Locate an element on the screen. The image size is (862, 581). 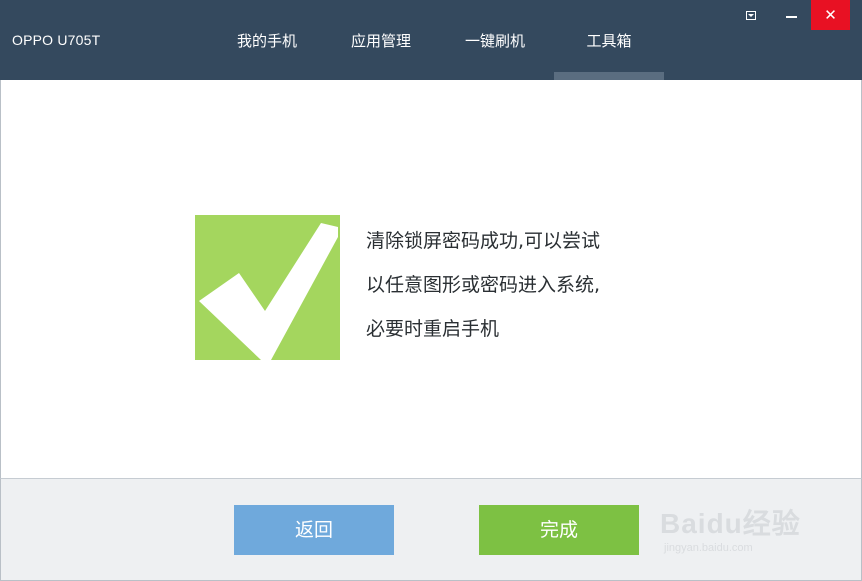
tab-app-management: 应用管理 is located at coordinates (381, 40).